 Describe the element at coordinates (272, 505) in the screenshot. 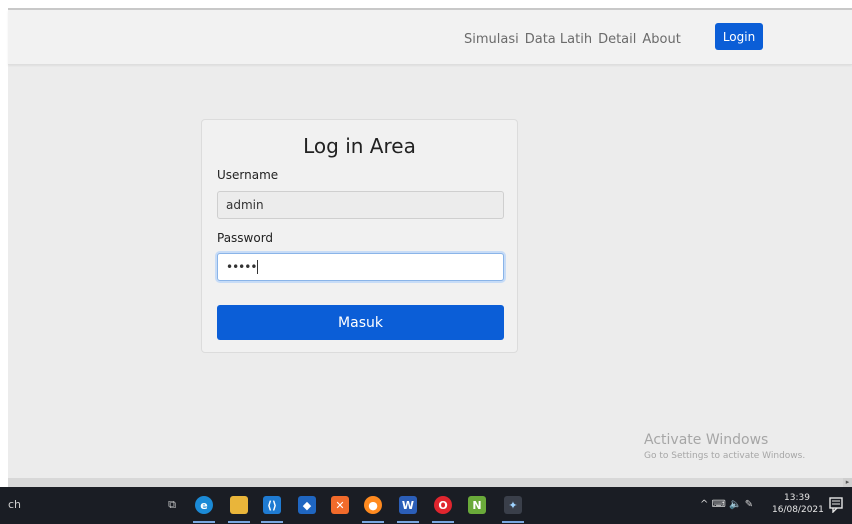

I see `vscode-icon: ⟨⟩` at that location.